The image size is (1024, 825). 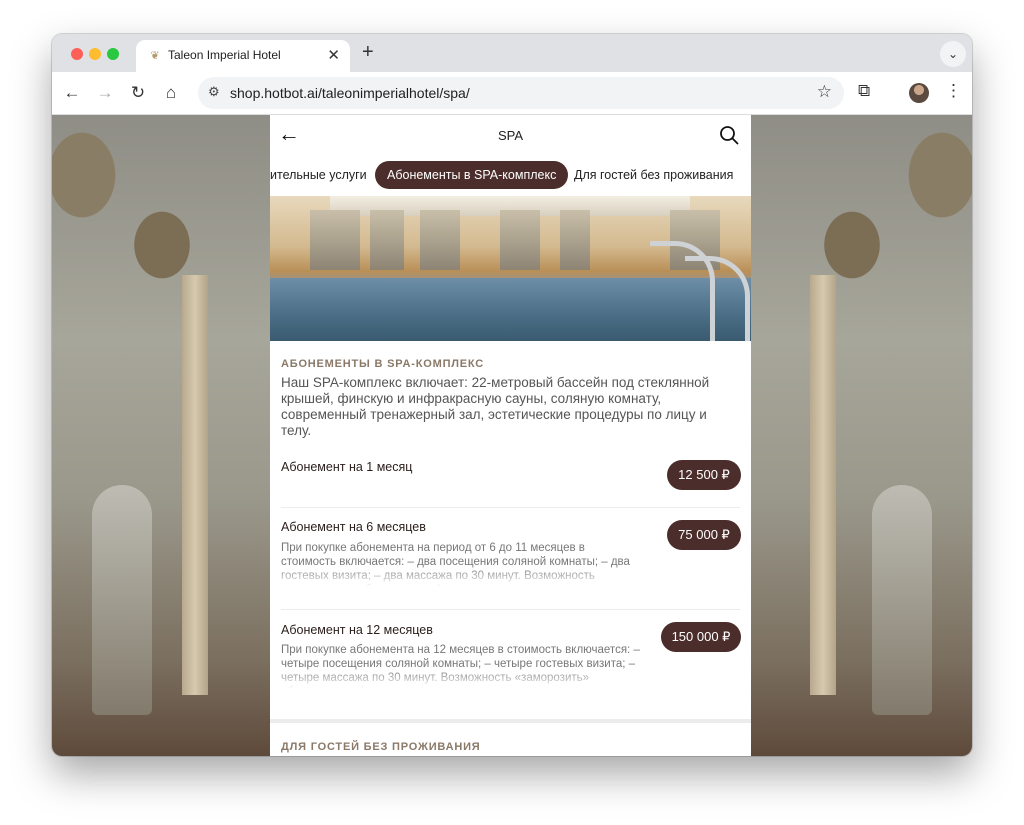 I want to click on tab-non-resident-guests: Для гостей без проживания, so click(x=653, y=175).